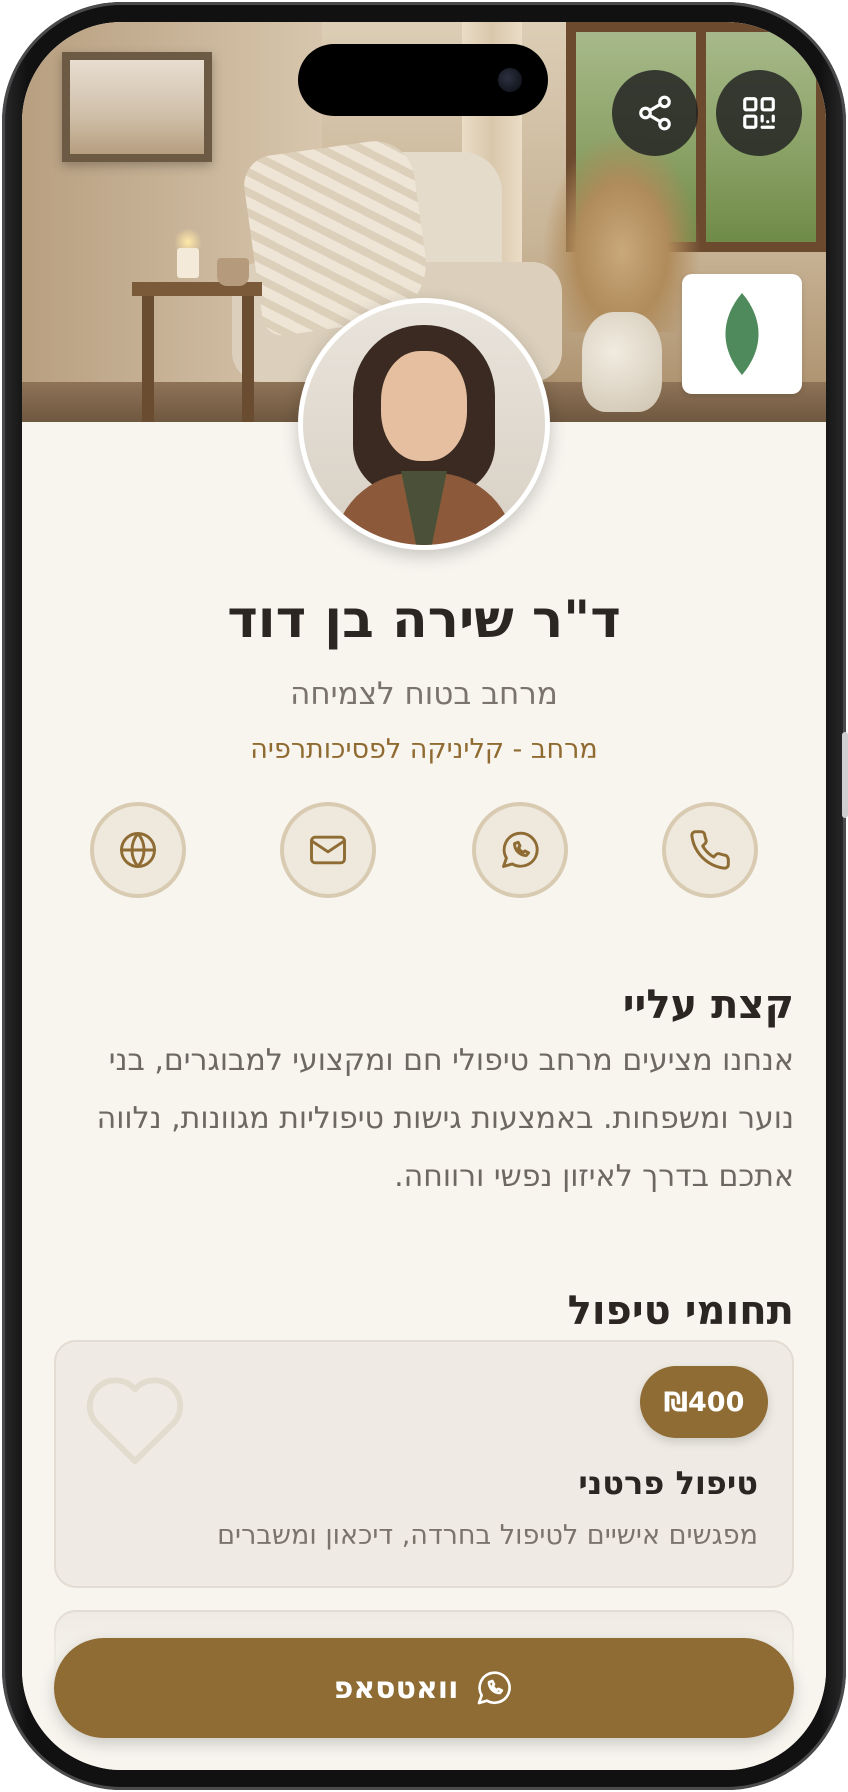  What do you see at coordinates (622, 362) in the screenshot?
I see `vase` at bounding box center [622, 362].